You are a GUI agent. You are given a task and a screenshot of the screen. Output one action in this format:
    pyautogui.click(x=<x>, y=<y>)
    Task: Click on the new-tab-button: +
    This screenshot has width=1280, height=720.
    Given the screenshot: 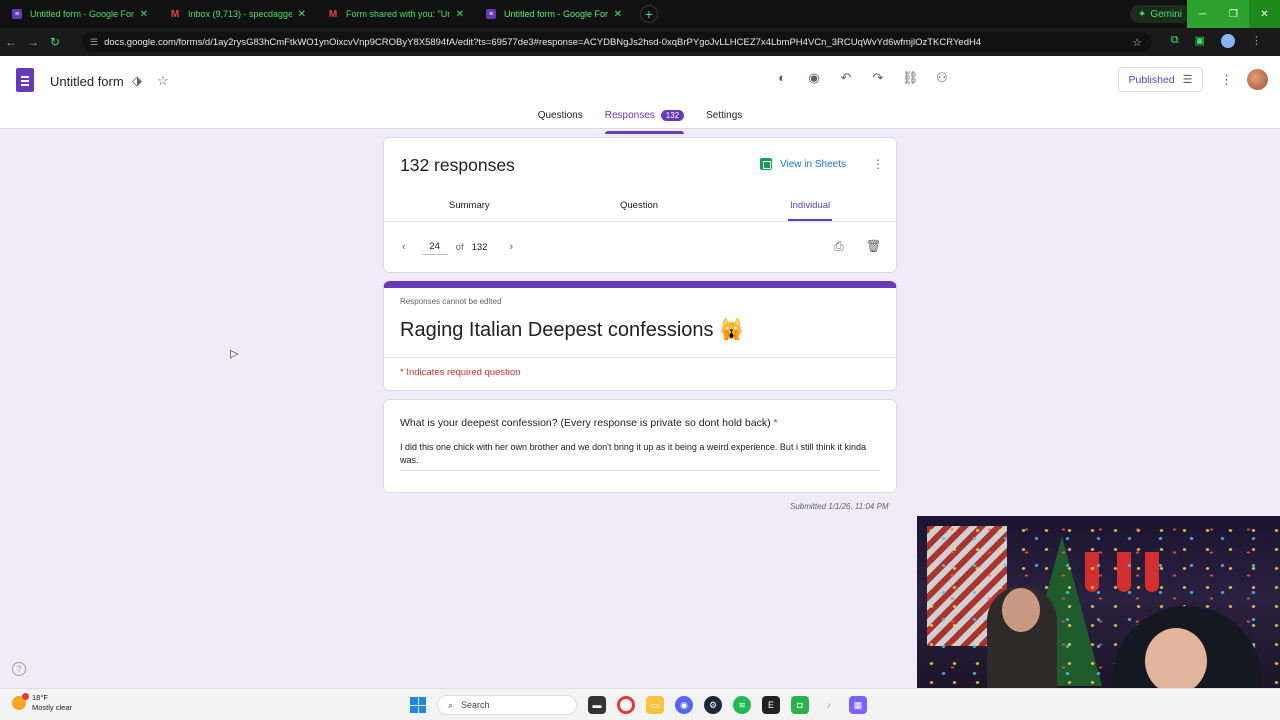 What is the action you would take?
    pyautogui.click(x=649, y=14)
    